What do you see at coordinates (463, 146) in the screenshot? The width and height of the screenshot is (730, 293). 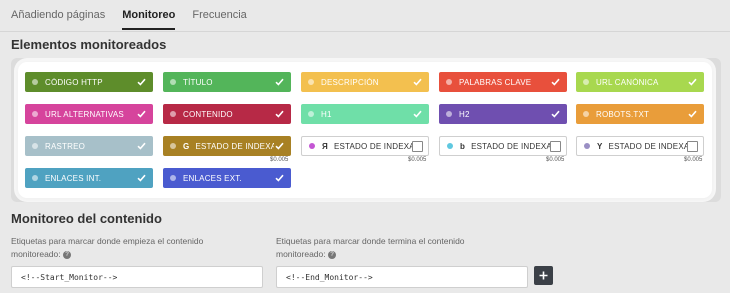 I see `bing-icon: b` at bounding box center [463, 146].